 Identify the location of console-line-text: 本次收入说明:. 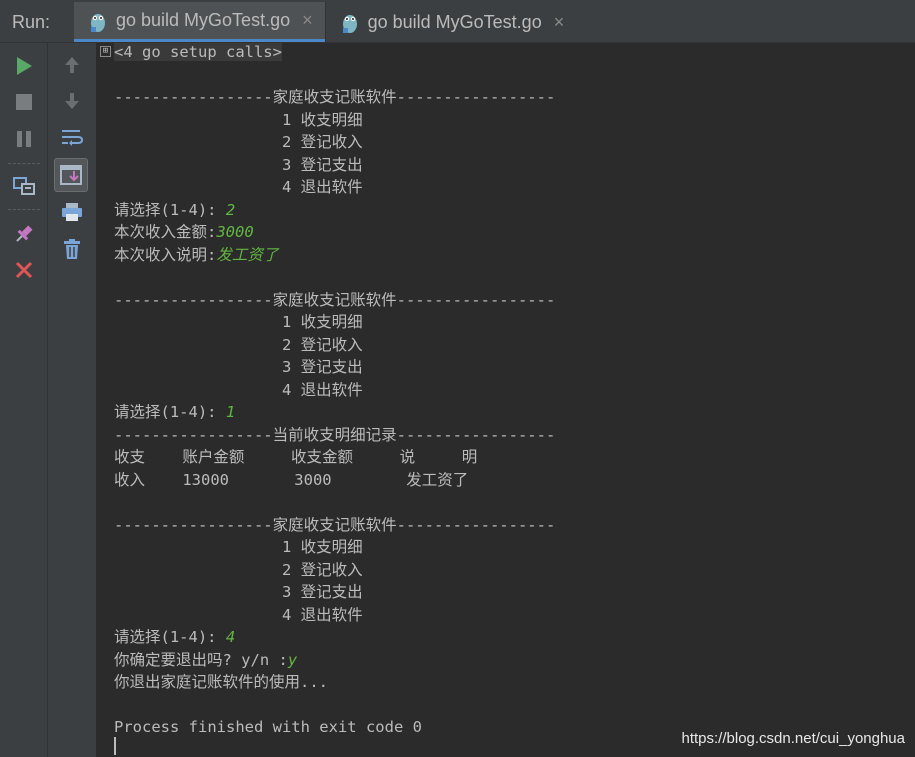
(165, 254).